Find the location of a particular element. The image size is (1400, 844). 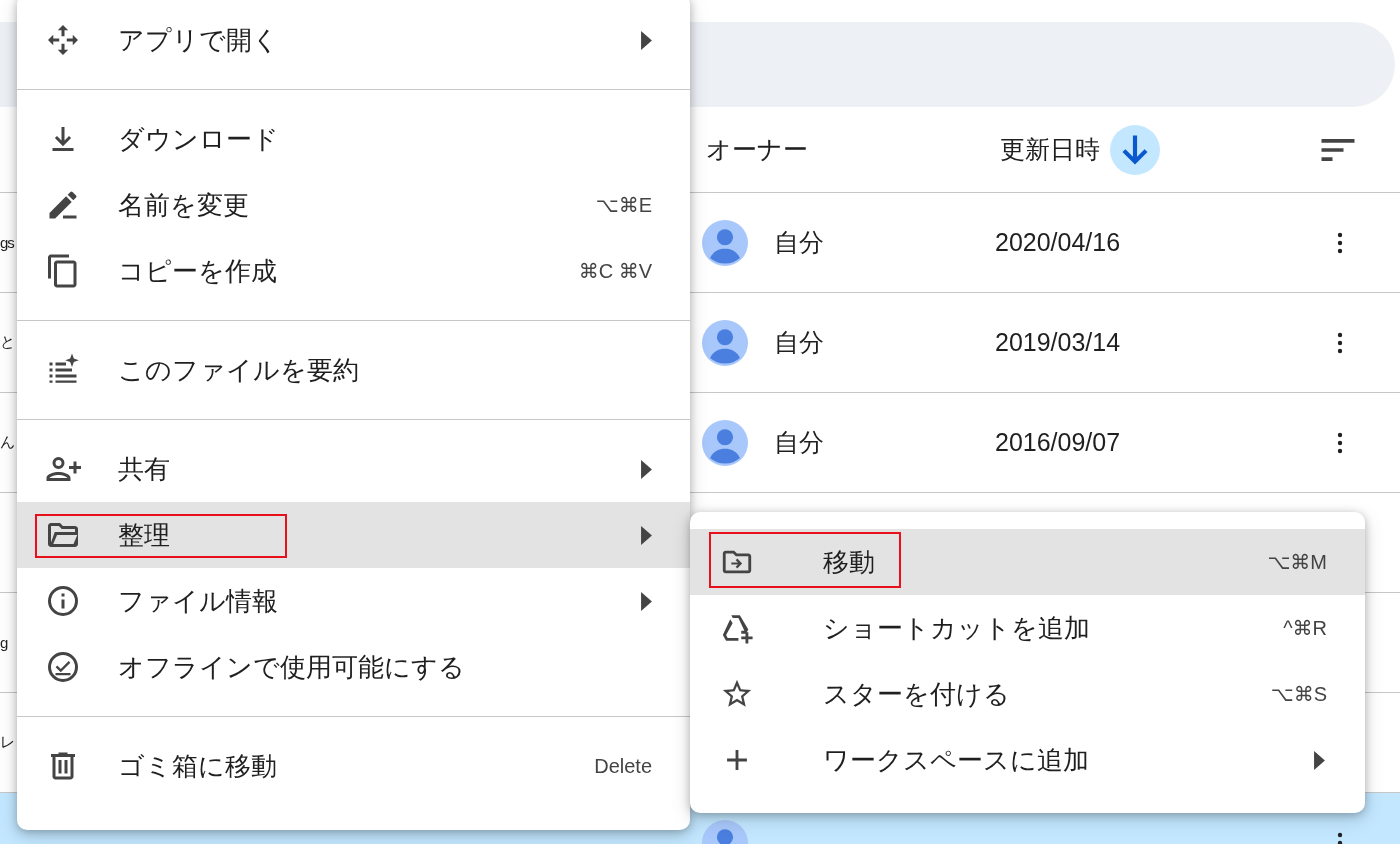

file-name: gs is located at coordinates (7, 242).